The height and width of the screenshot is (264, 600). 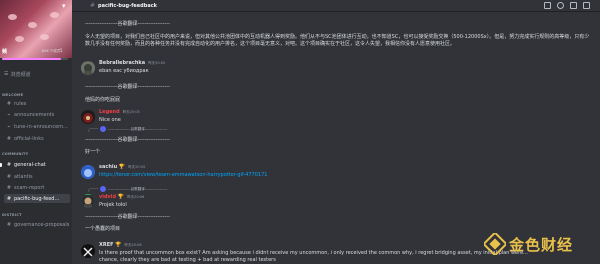 I want to click on message-author: sachiu 🏆 昨天20:05, so click(x=122, y=167).